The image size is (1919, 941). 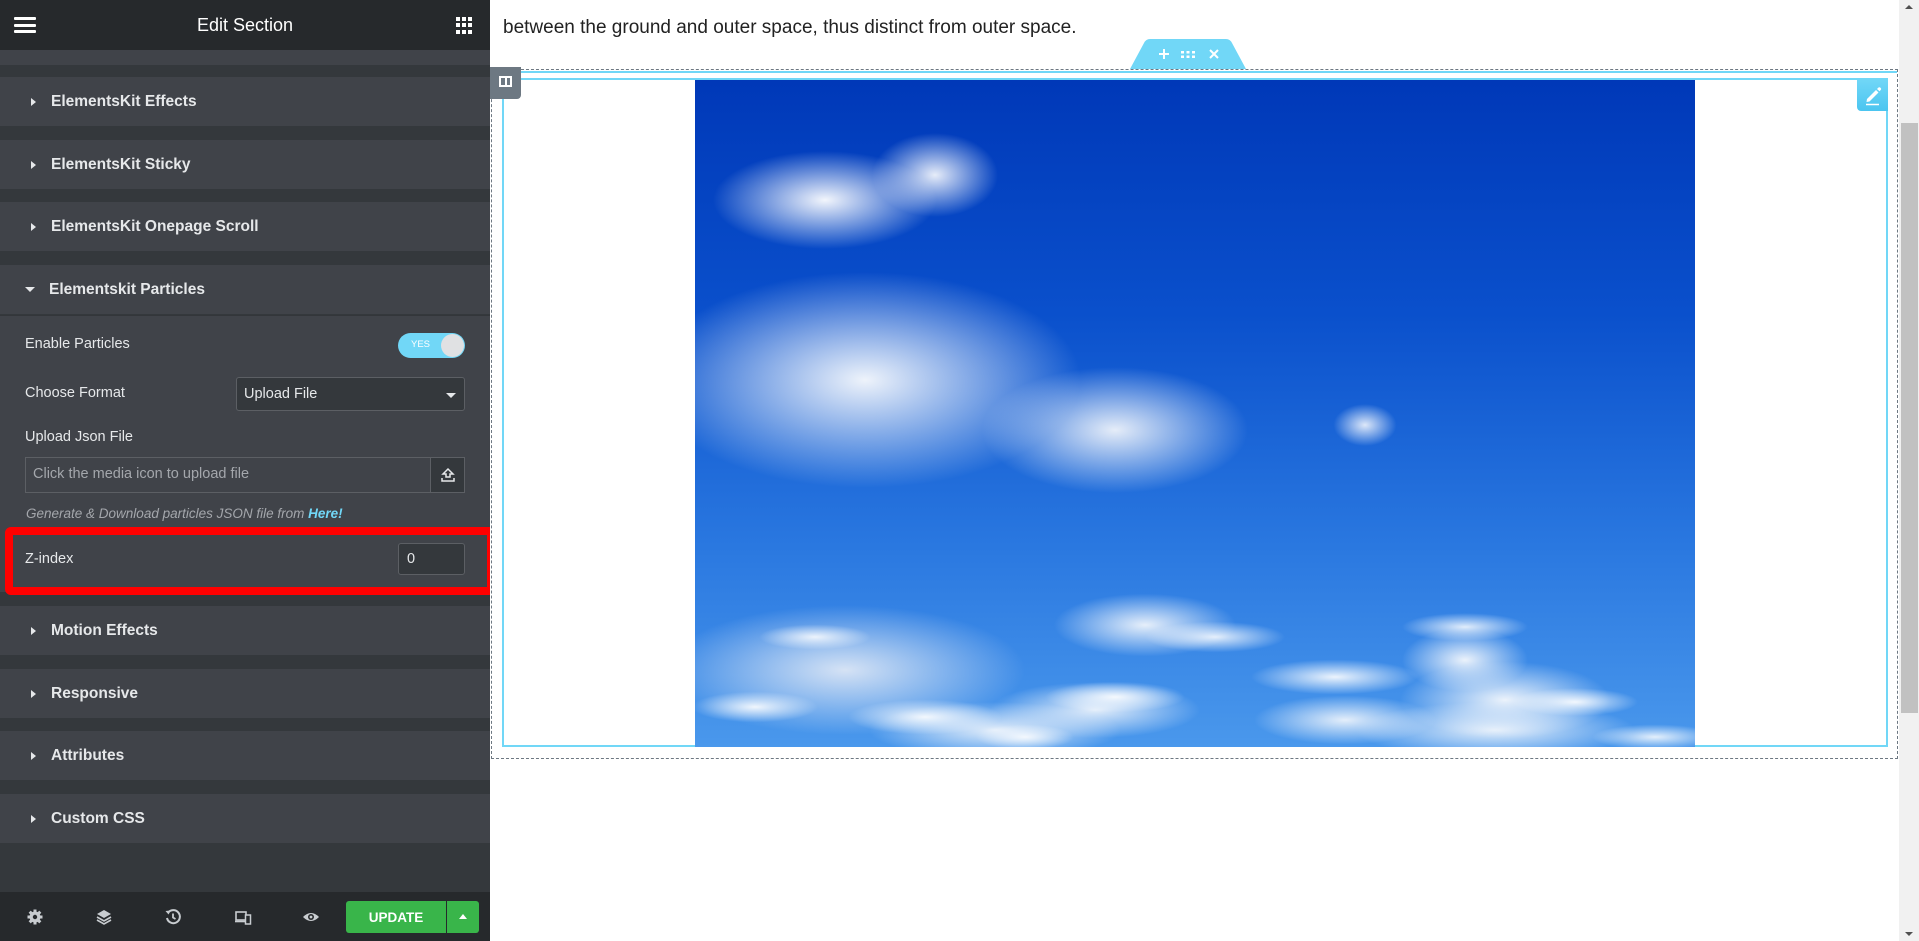 I want to click on scrollbar-thumb, so click(x=1909, y=418).